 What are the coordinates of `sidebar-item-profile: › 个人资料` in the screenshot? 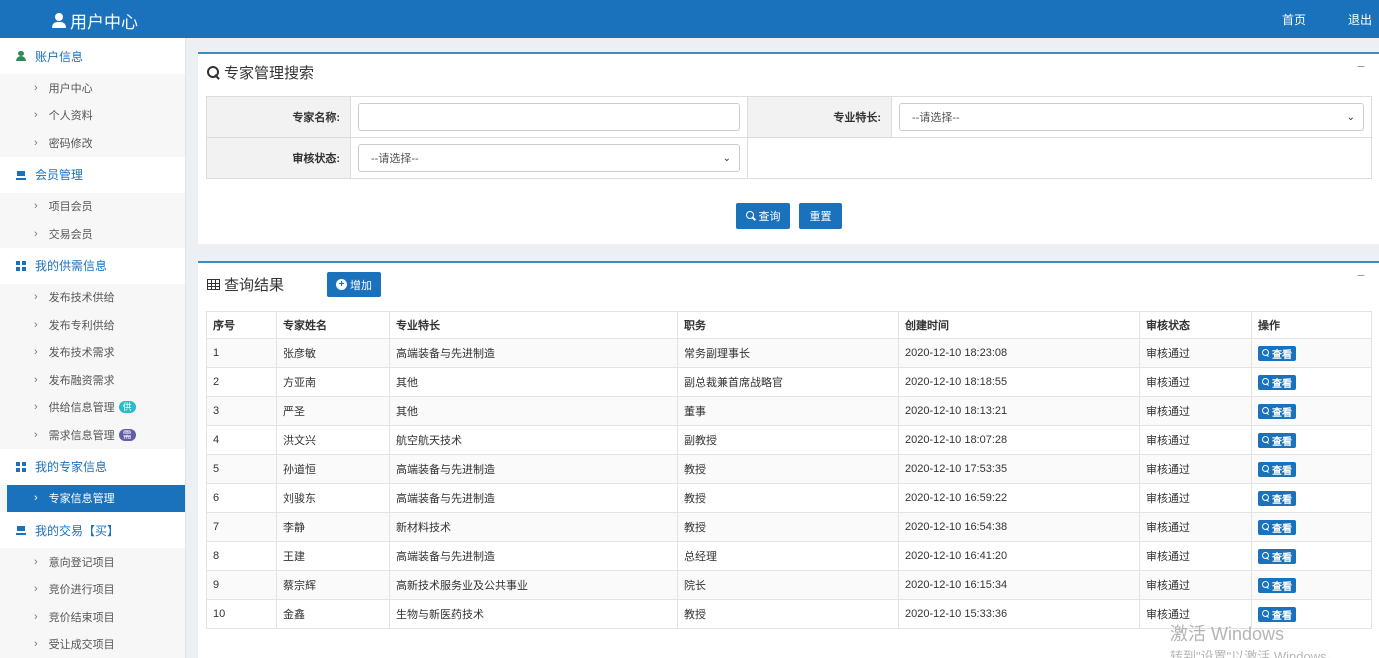 It's located at (92, 116).